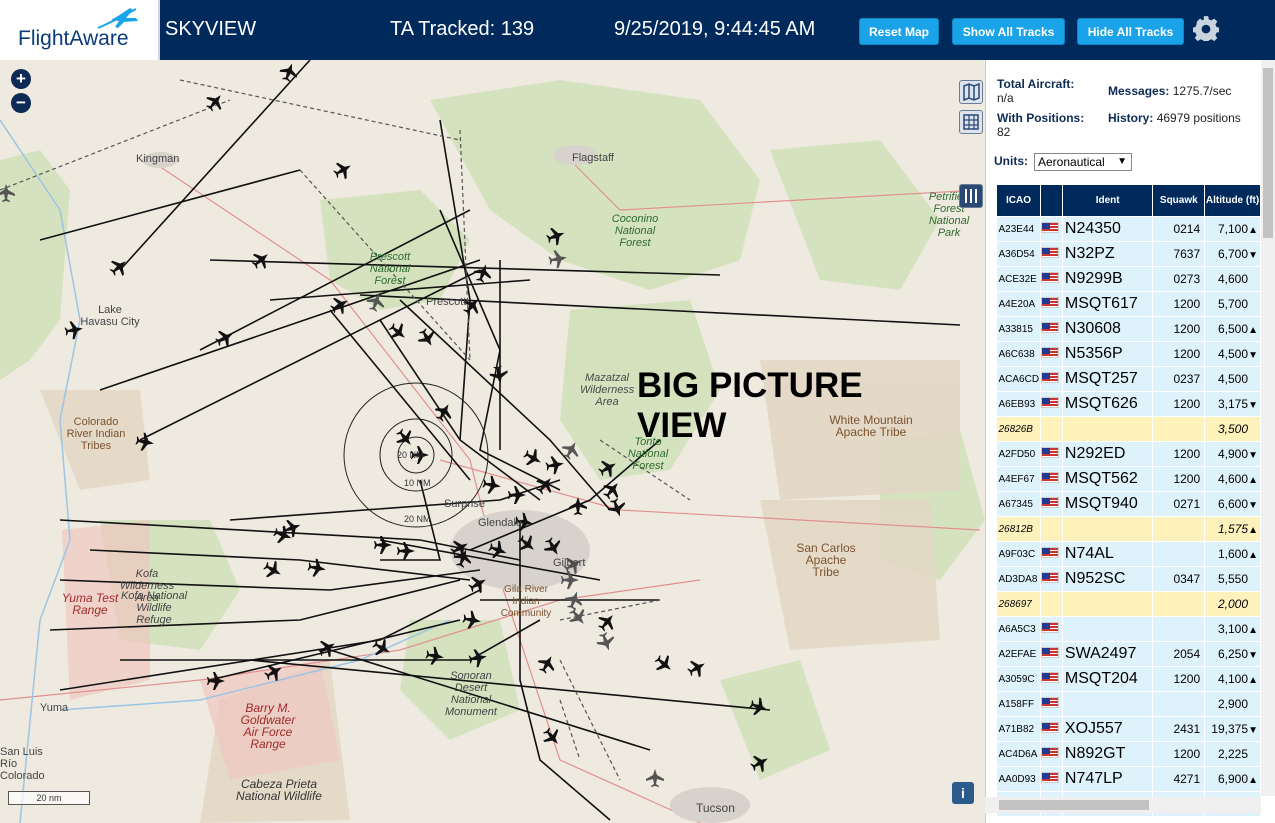  What do you see at coordinates (1128, 554) in the screenshot?
I see `table-row: A9F03C N74AL 1,600▲` at bounding box center [1128, 554].